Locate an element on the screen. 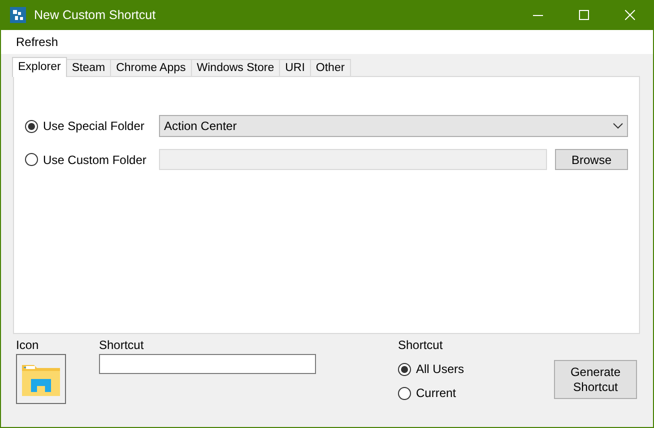 Image resolution: width=654 pixels, height=428 pixels. icon-label: Icon is located at coordinates (28, 345).